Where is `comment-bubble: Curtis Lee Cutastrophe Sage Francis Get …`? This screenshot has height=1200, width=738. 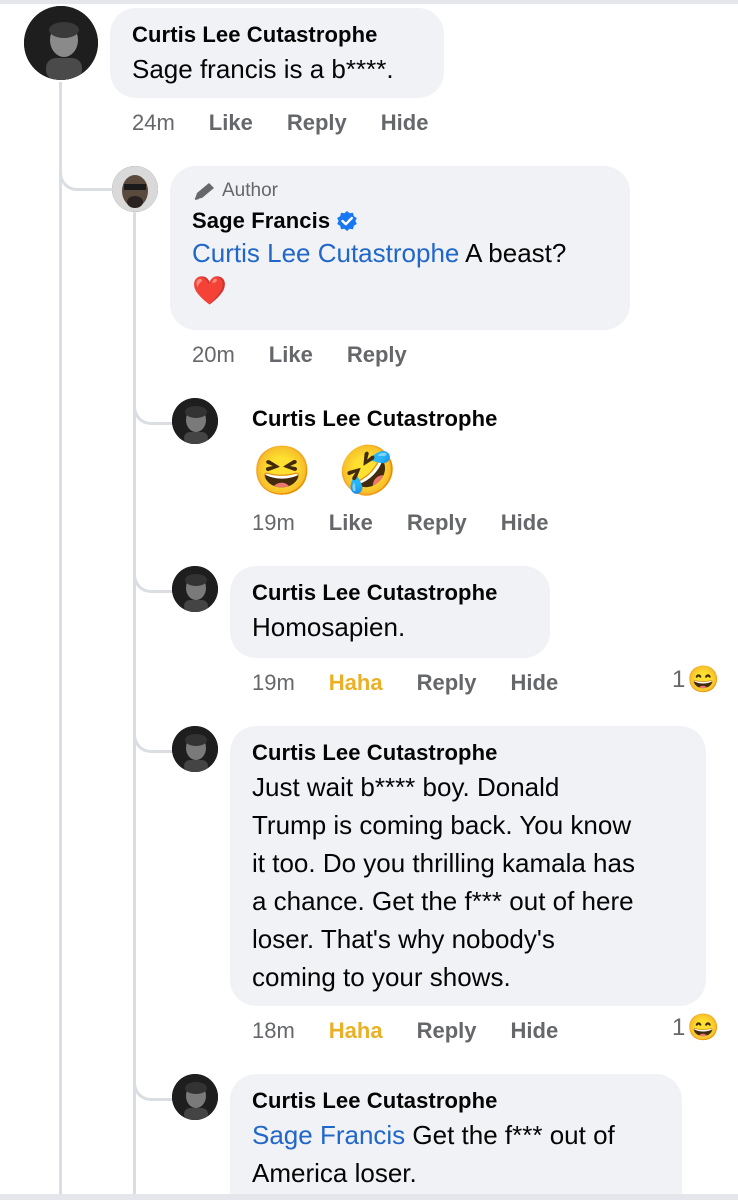
comment-bubble: Curtis Lee Cutastrophe Sage Francis Get … is located at coordinates (456, 1137).